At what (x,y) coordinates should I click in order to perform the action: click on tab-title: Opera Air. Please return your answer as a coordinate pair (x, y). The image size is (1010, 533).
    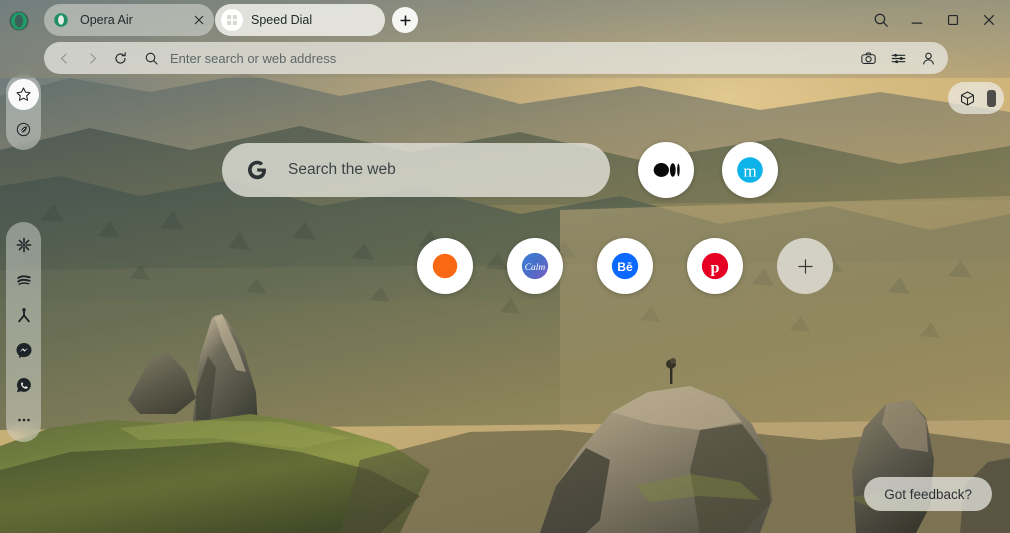
    Looking at the image, I should click on (106, 20).